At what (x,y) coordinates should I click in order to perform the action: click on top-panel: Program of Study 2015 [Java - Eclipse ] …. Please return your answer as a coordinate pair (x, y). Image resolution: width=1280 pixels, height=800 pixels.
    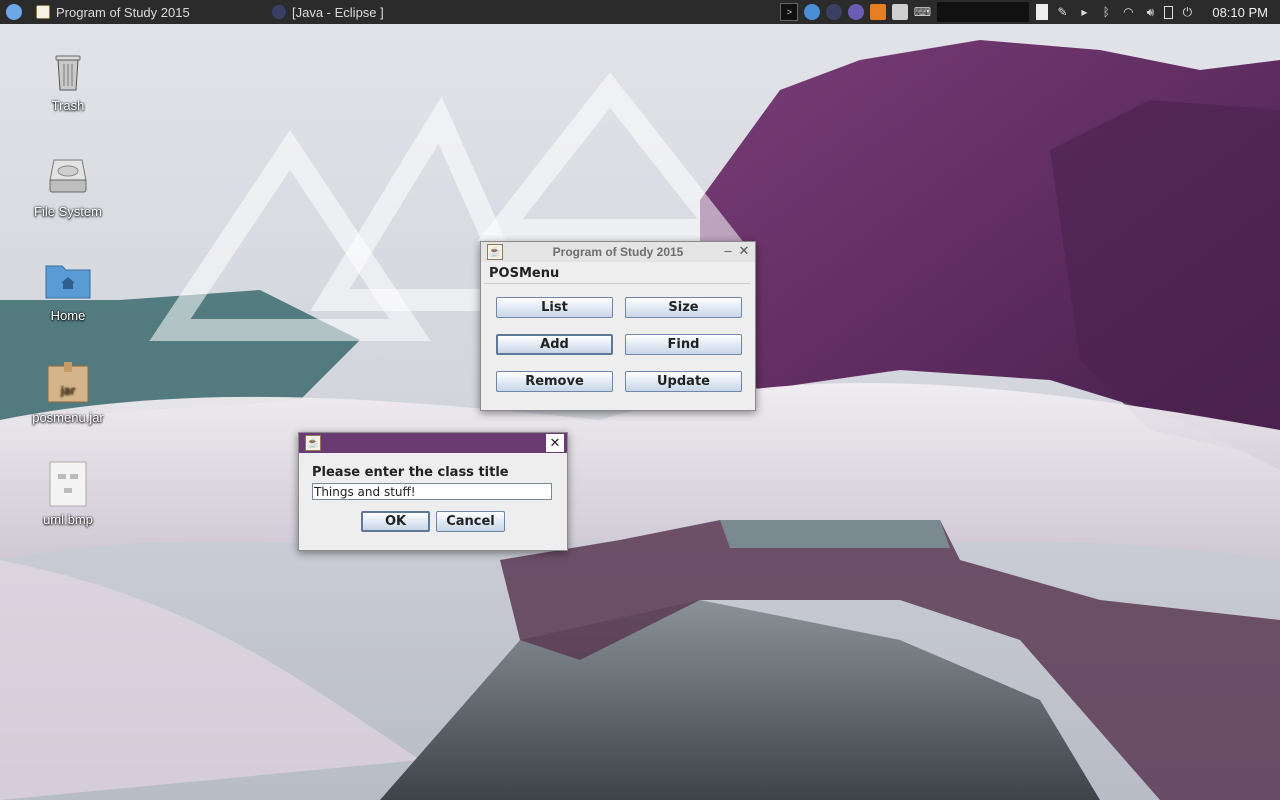
    Looking at the image, I should click on (640, 12).